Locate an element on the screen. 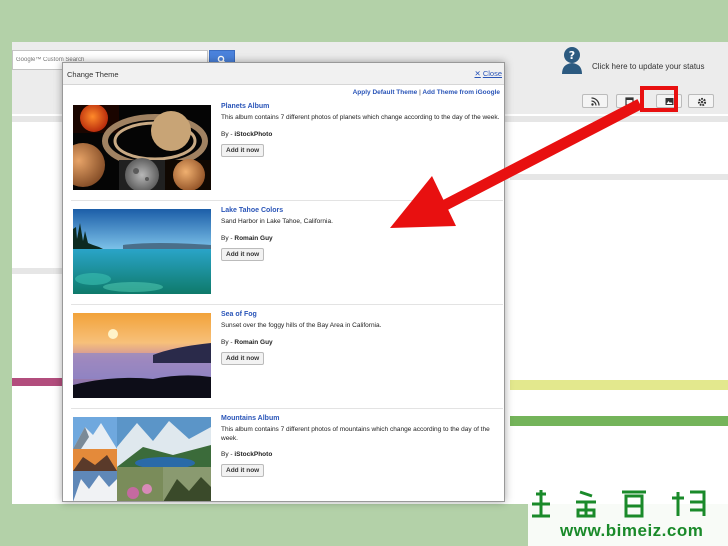 The height and width of the screenshot is (546, 728). apply-default-theme-link: Apply Default Theme is located at coordinates (385, 92).